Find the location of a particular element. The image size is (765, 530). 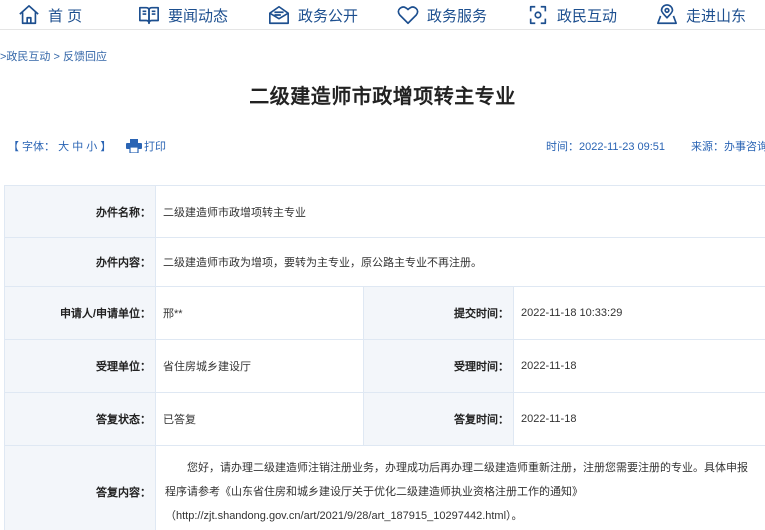

heart-icon is located at coordinates (408, 15).